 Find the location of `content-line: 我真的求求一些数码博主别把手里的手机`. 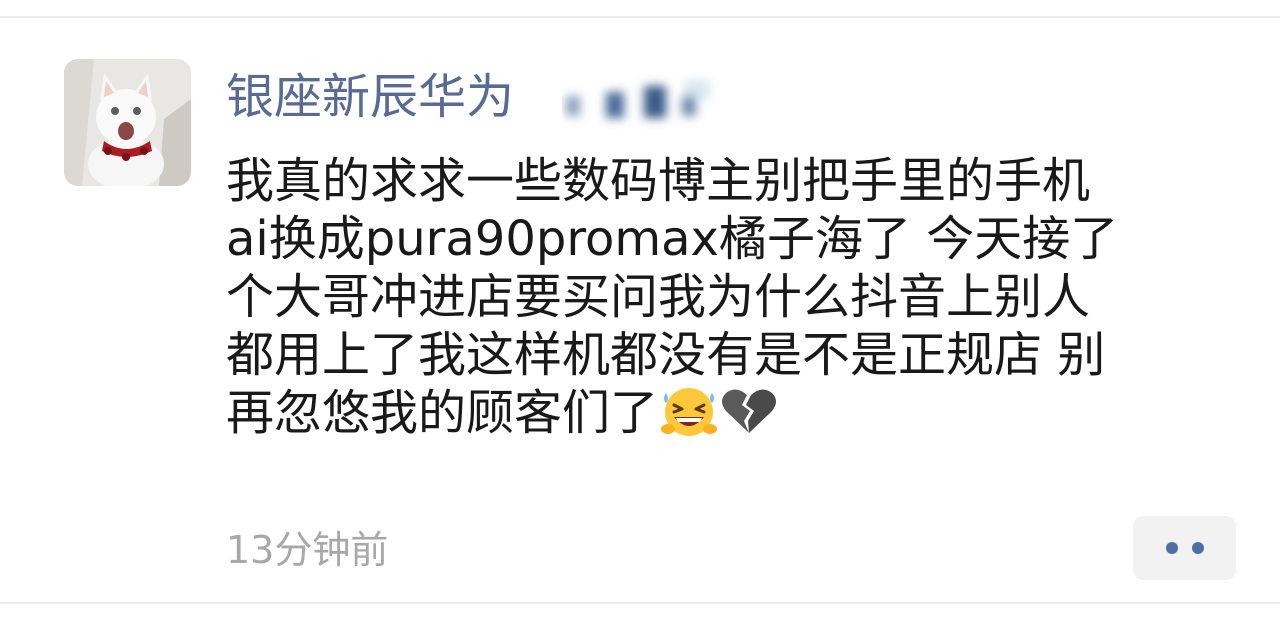

content-line: 我真的求求一些数码博主别把手里的手机 is located at coordinates (658, 181).